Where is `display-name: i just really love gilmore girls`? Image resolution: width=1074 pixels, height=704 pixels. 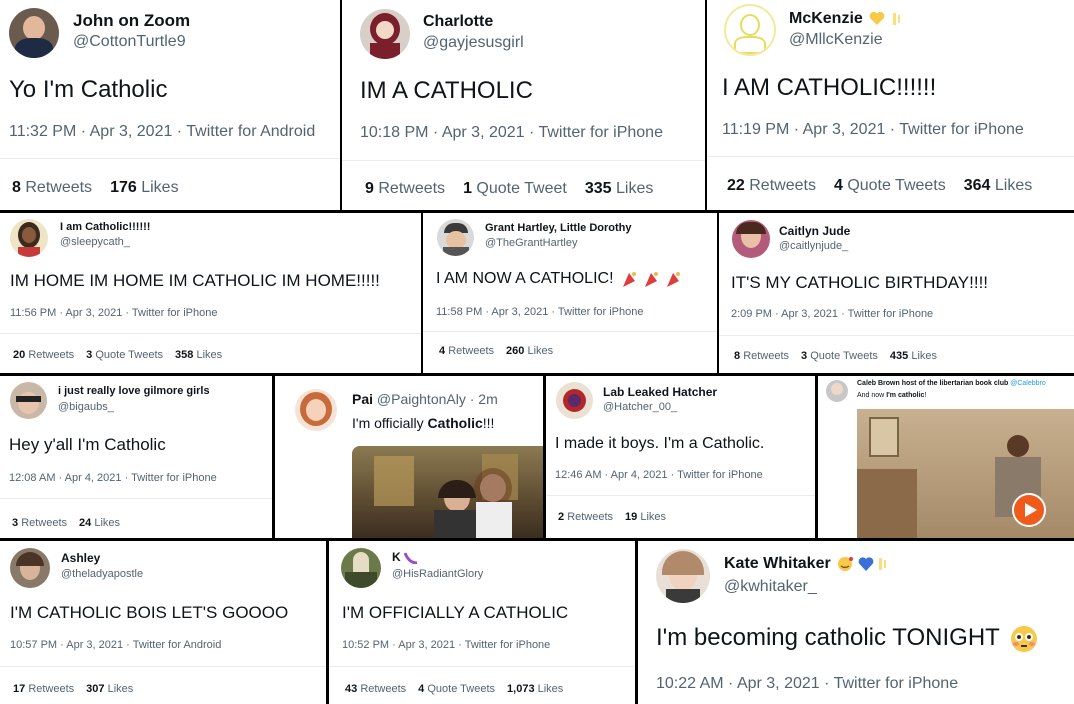
display-name: i just really love gilmore girls is located at coordinates (134, 391).